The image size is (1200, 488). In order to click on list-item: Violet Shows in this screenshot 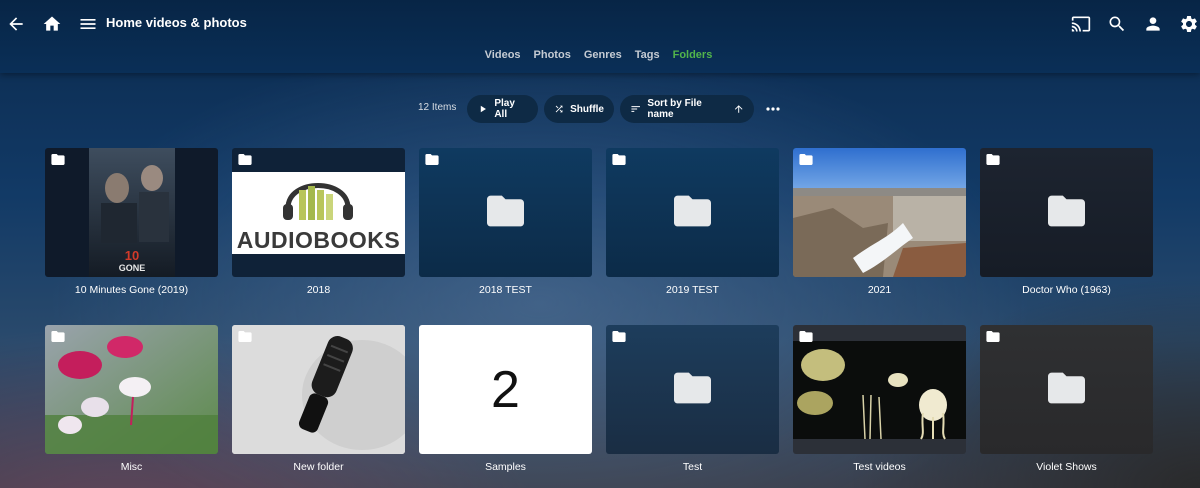, I will do `click(1066, 399)`.